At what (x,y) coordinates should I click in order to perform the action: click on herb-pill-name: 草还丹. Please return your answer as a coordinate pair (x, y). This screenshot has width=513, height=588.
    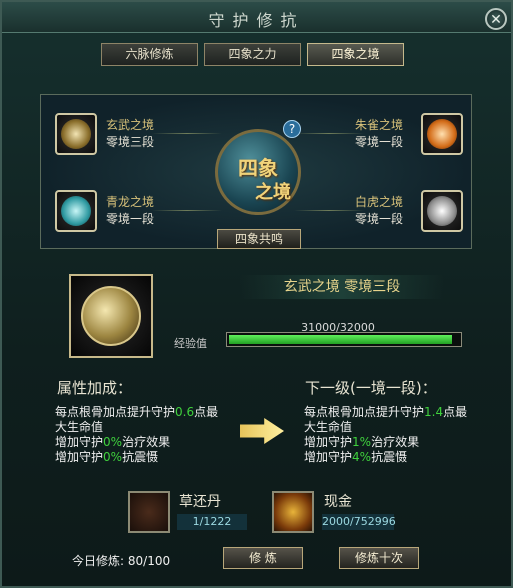
    Looking at the image, I should click on (200, 502).